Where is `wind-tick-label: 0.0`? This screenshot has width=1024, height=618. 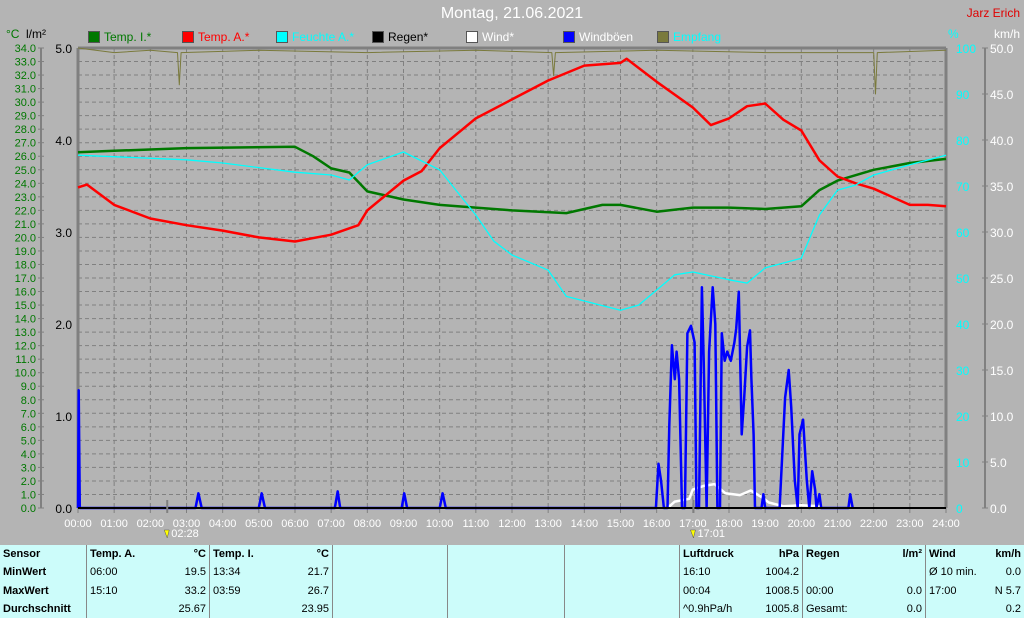 wind-tick-label: 0.0 is located at coordinates (998, 509).